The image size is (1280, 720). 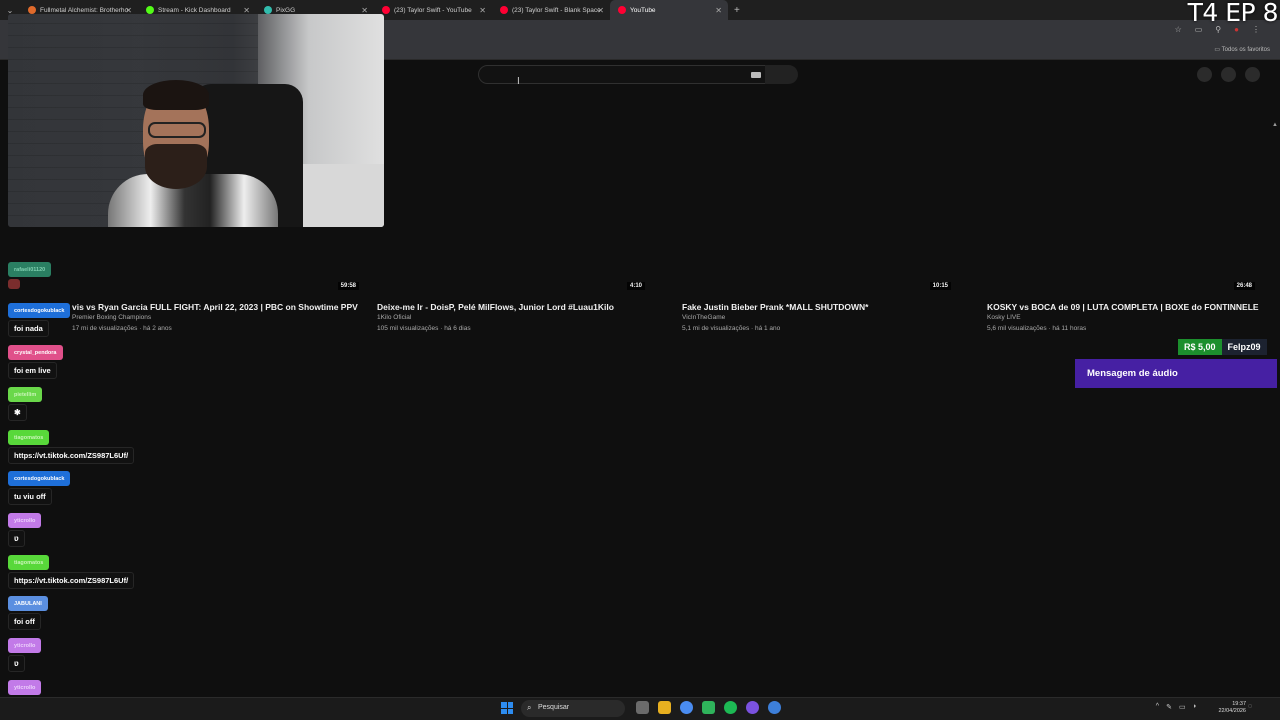 What do you see at coordinates (643, 10) in the screenshot?
I see `tab-label: YouTube` at bounding box center [643, 10].